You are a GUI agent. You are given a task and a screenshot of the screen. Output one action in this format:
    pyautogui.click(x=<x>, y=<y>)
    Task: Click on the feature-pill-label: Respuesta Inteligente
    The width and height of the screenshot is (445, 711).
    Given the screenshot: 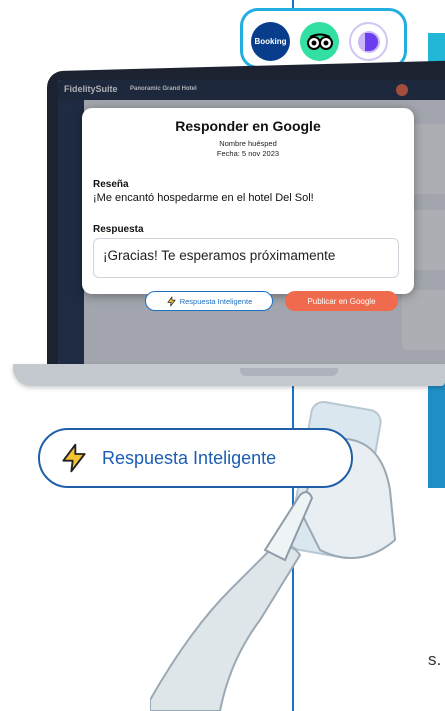 What is the action you would take?
    pyautogui.click(x=189, y=457)
    